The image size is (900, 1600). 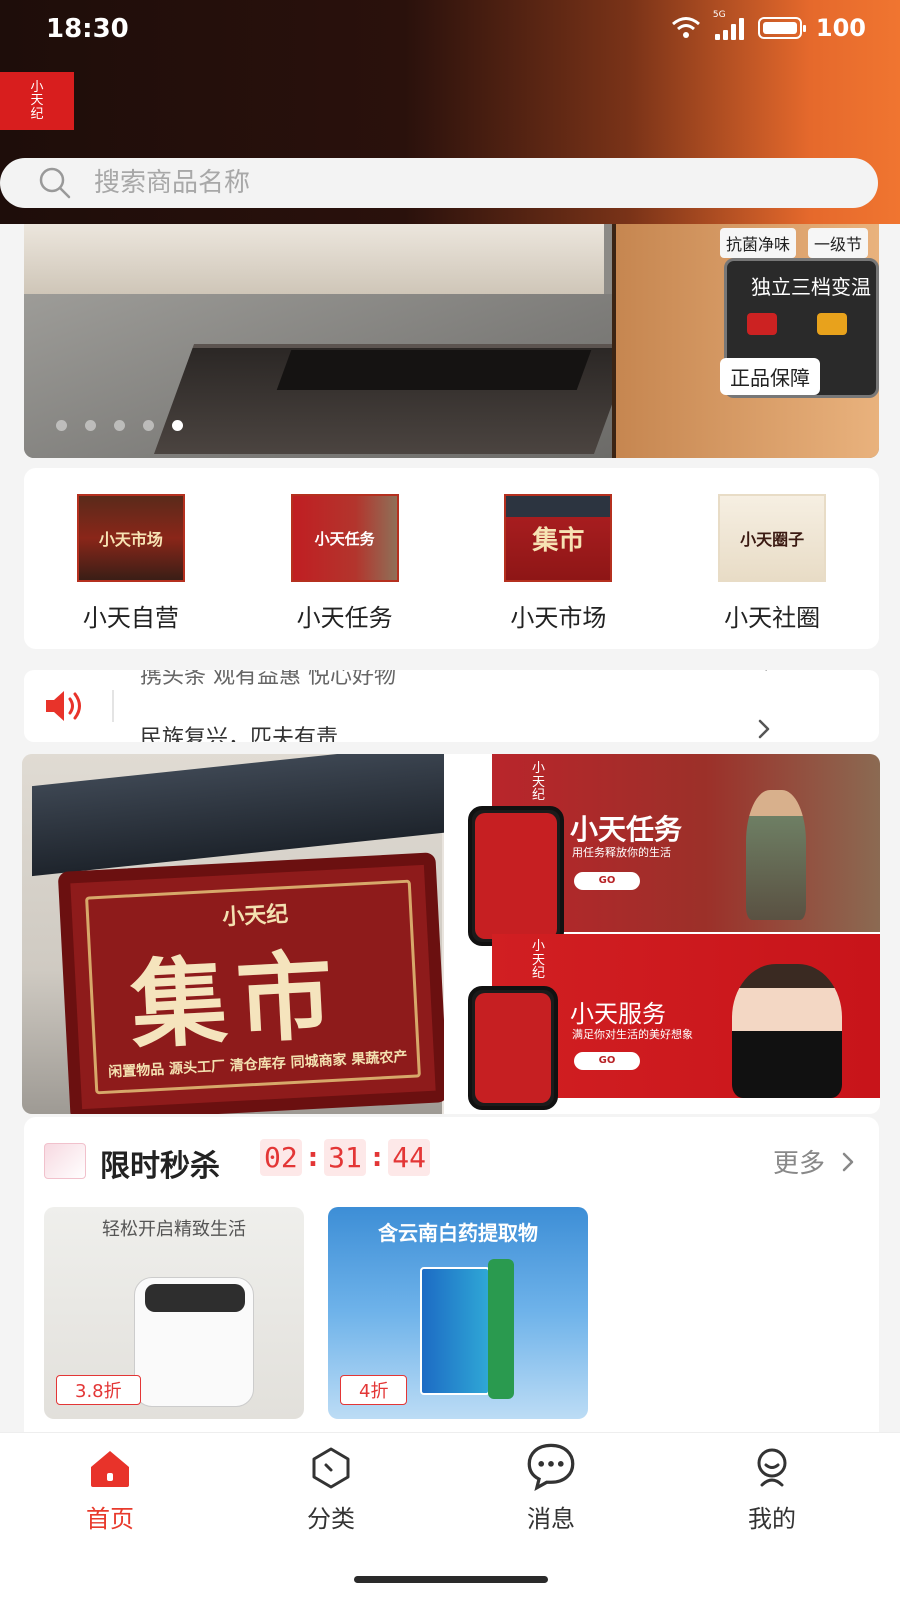 I want to click on product-card-toothpaste: 含云南白药提取物 4折, so click(x=458, y=1313).